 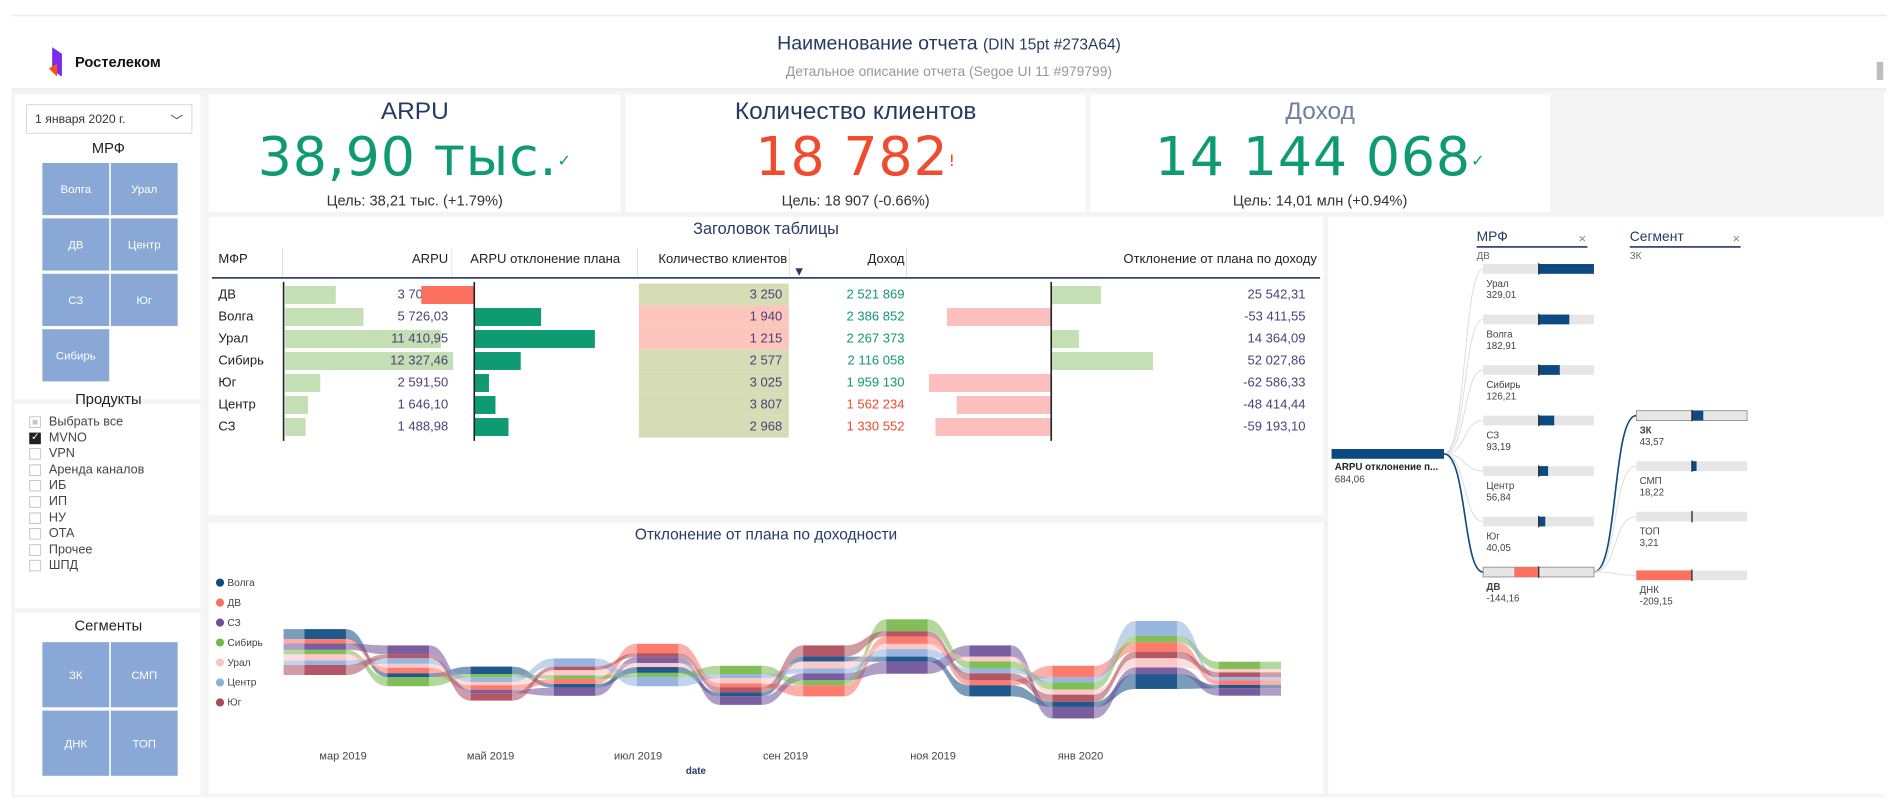 I want to click on column-header-0: МФР, so click(x=250, y=260).